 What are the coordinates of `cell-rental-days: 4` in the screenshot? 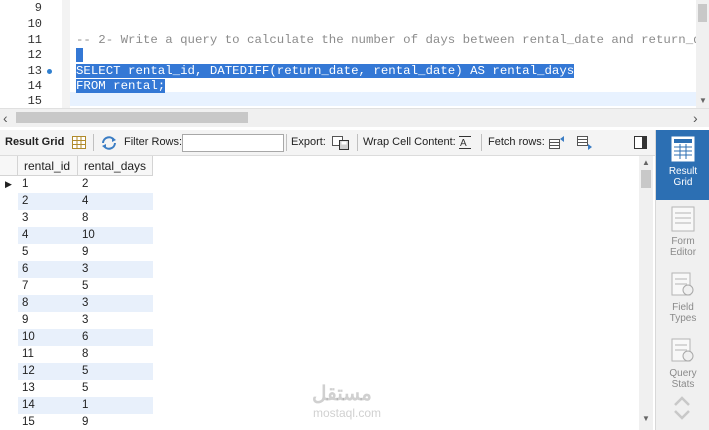 It's located at (115, 201).